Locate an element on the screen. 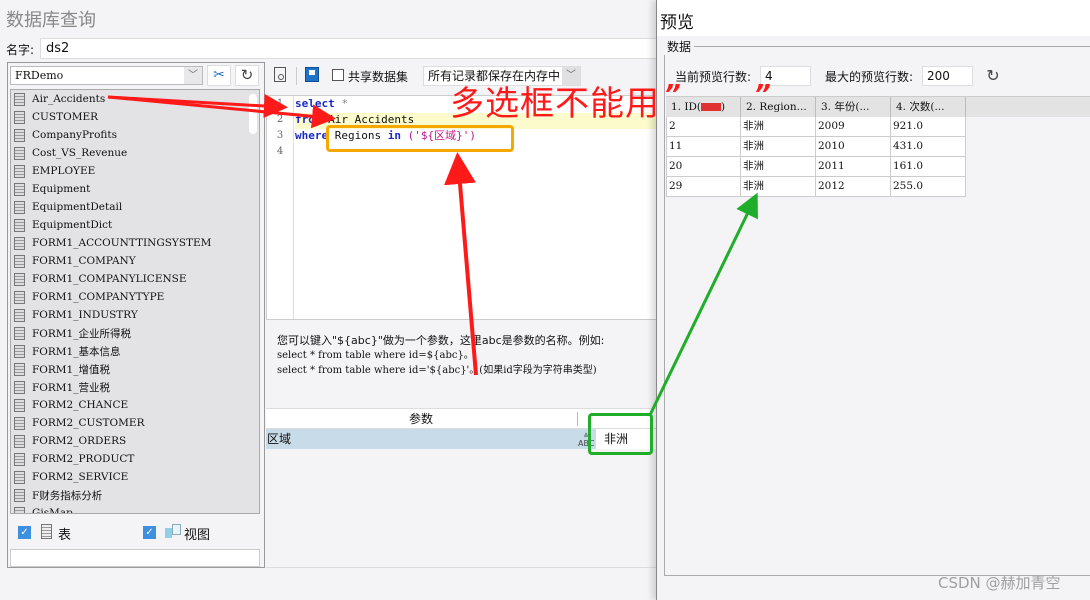 This screenshot has height=600, width=1090. max-rows-label: 最大的预览行数: is located at coordinates (869, 77).